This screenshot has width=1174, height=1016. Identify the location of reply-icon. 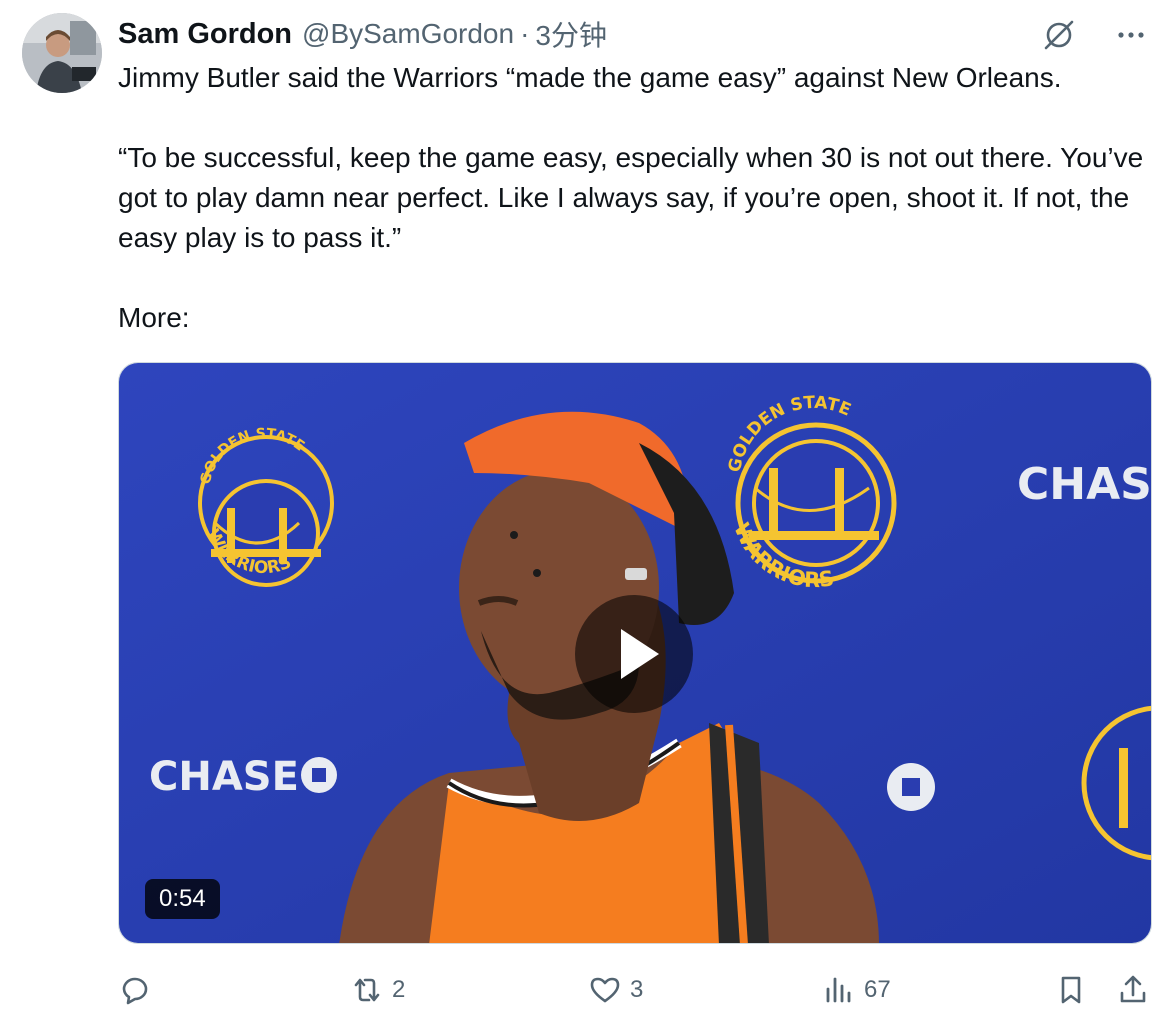
(135, 991).